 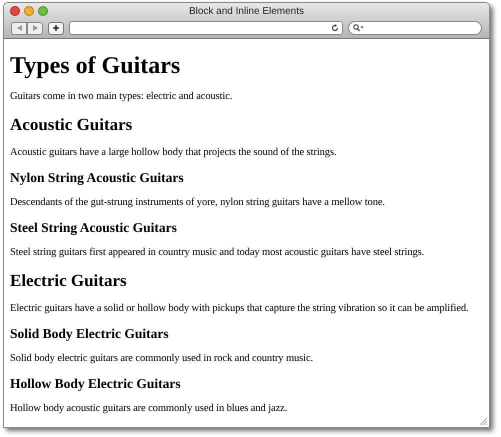 I want to click on search-field, so click(x=415, y=28).